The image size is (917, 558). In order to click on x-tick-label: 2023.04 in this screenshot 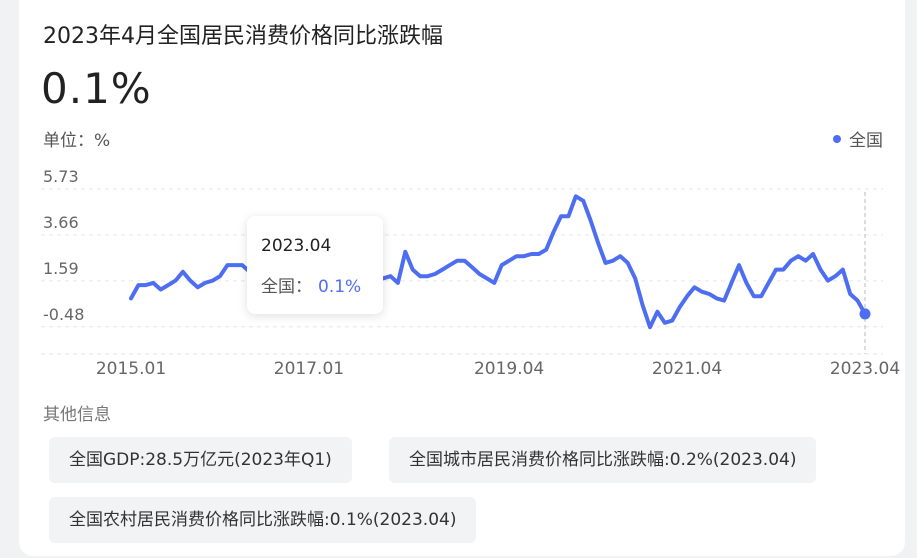, I will do `click(865, 369)`.